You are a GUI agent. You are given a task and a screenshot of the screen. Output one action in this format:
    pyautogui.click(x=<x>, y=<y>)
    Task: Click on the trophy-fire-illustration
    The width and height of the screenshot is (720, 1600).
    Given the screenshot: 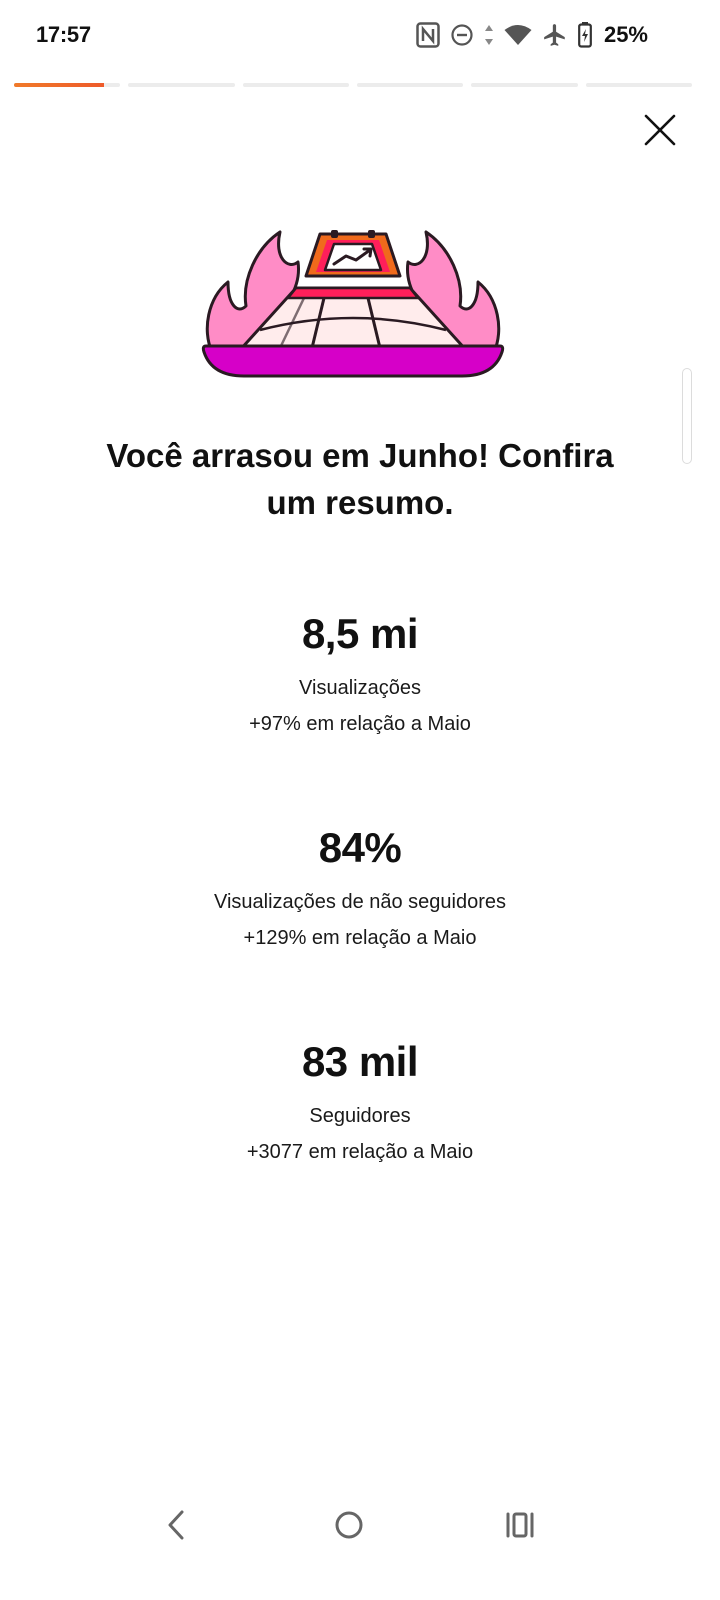 What is the action you would take?
    pyautogui.click(x=353, y=302)
    